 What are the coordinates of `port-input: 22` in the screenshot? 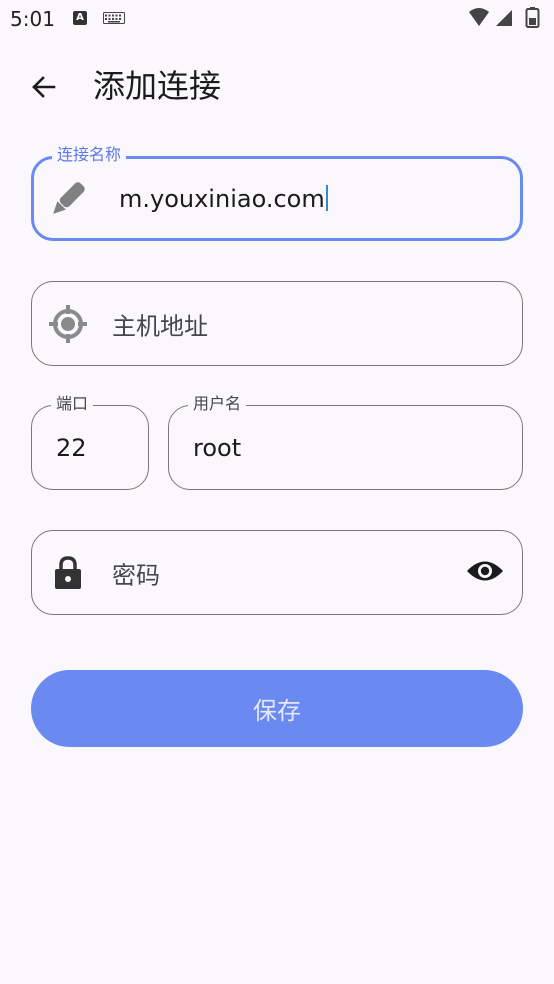 It's located at (71, 448).